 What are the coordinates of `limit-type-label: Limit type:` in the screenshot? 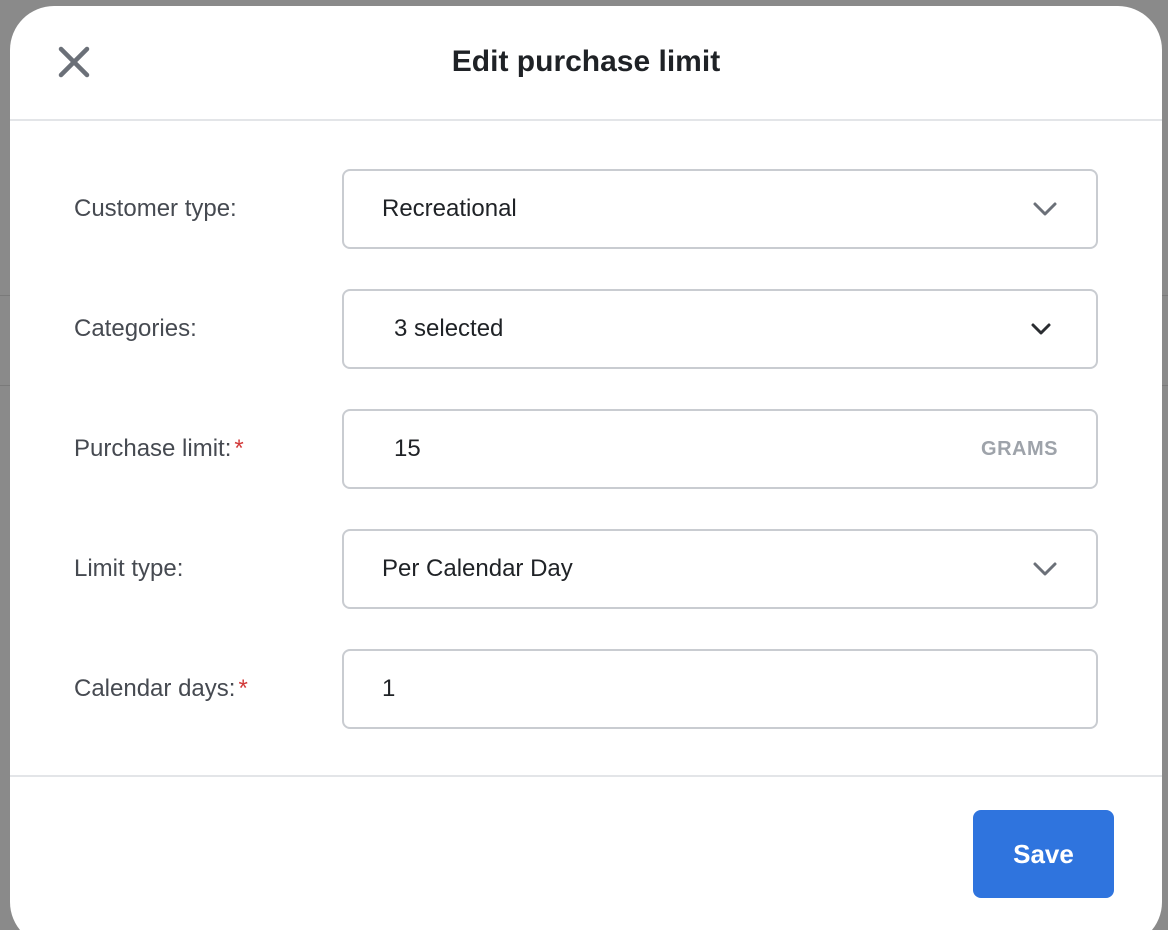 It's located at (129, 568).